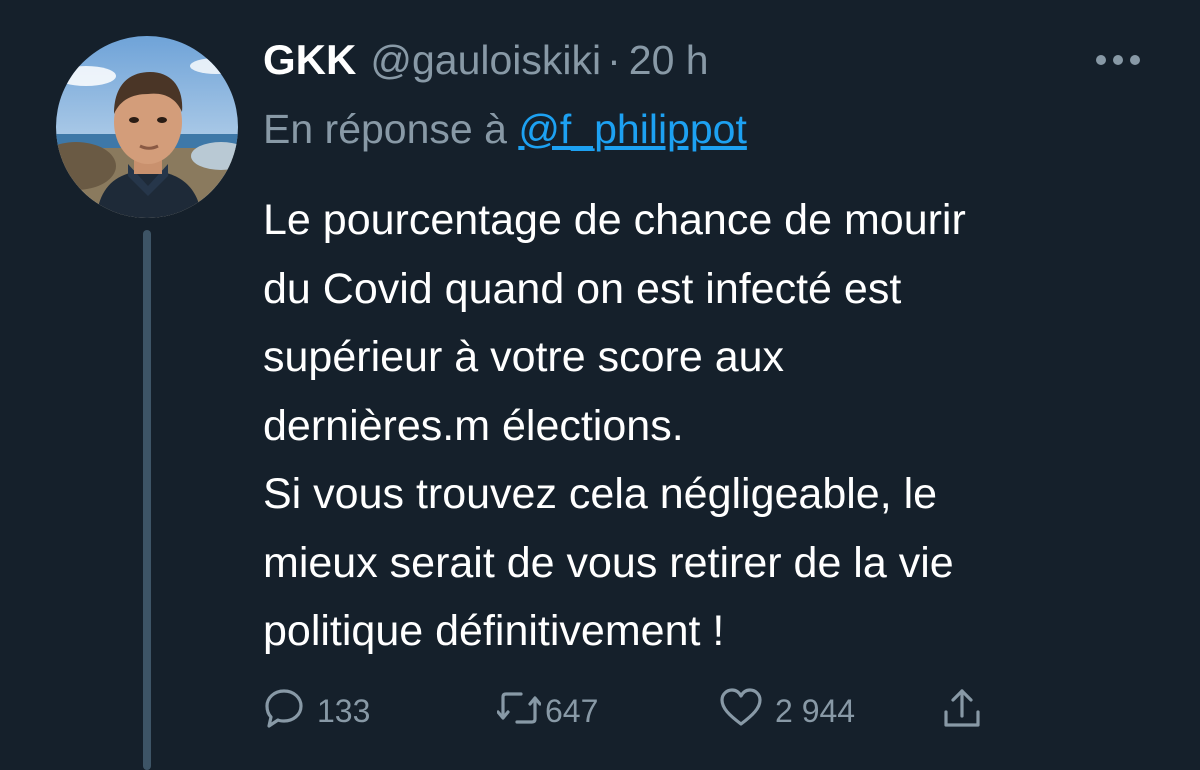  I want to click on retweet-button: 647, so click(547, 708).